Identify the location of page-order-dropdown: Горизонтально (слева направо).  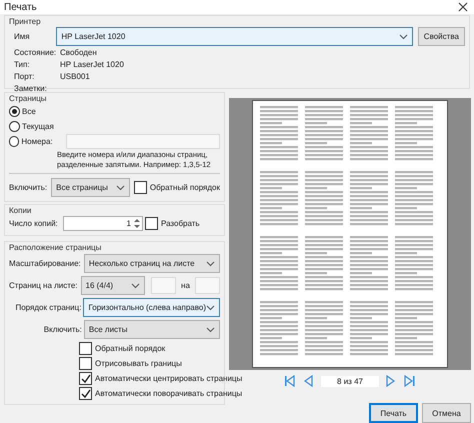
(151, 307).